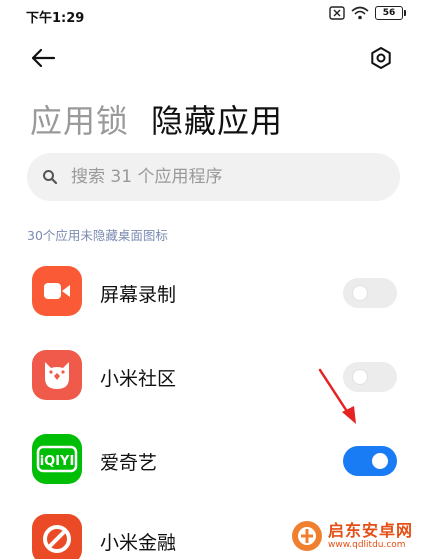 This screenshot has width=425, height=559. I want to click on list-item: 屏幕录制, so click(212, 290).